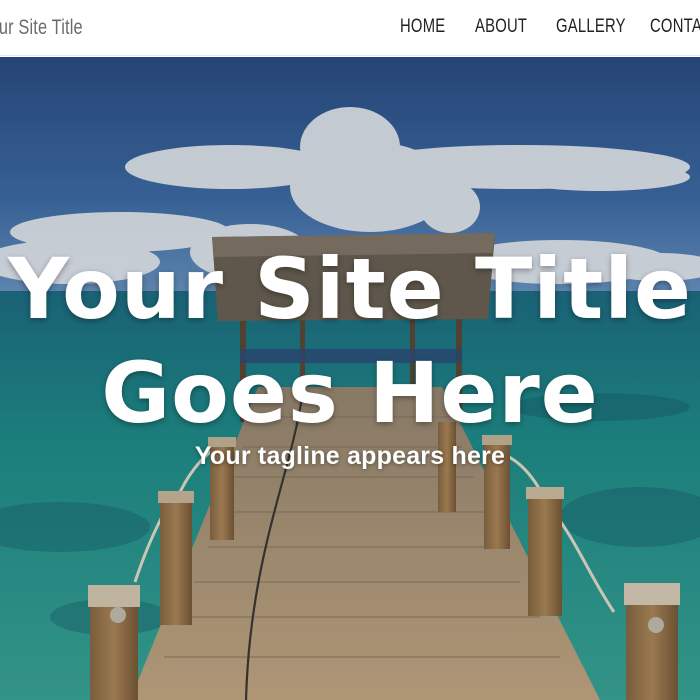 This screenshot has width=700, height=700. What do you see at coordinates (350, 289) in the screenshot?
I see `hero-title-line1: Your Site Title` at bounding box center [350, 289].